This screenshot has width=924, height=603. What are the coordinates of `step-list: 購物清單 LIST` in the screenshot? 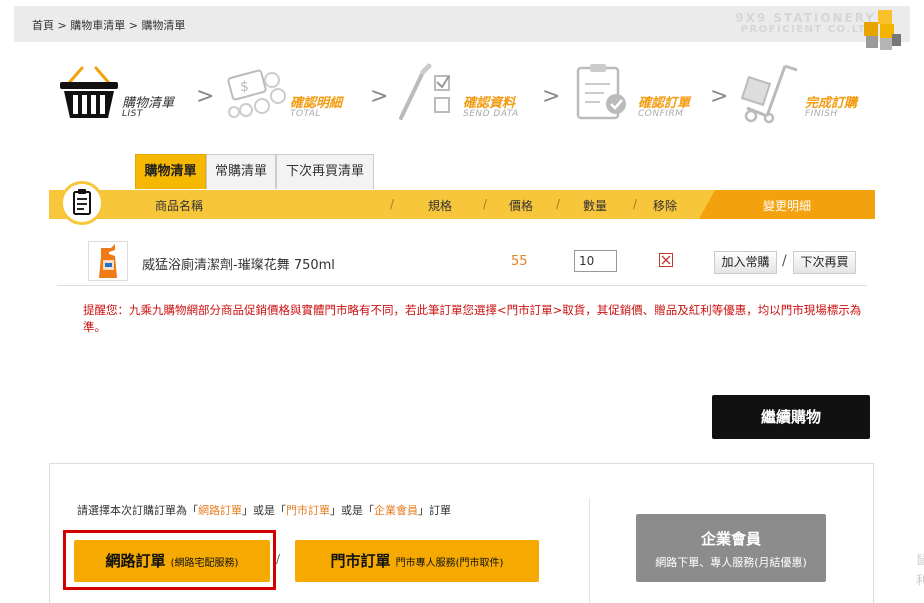 It's located at (128, 92).